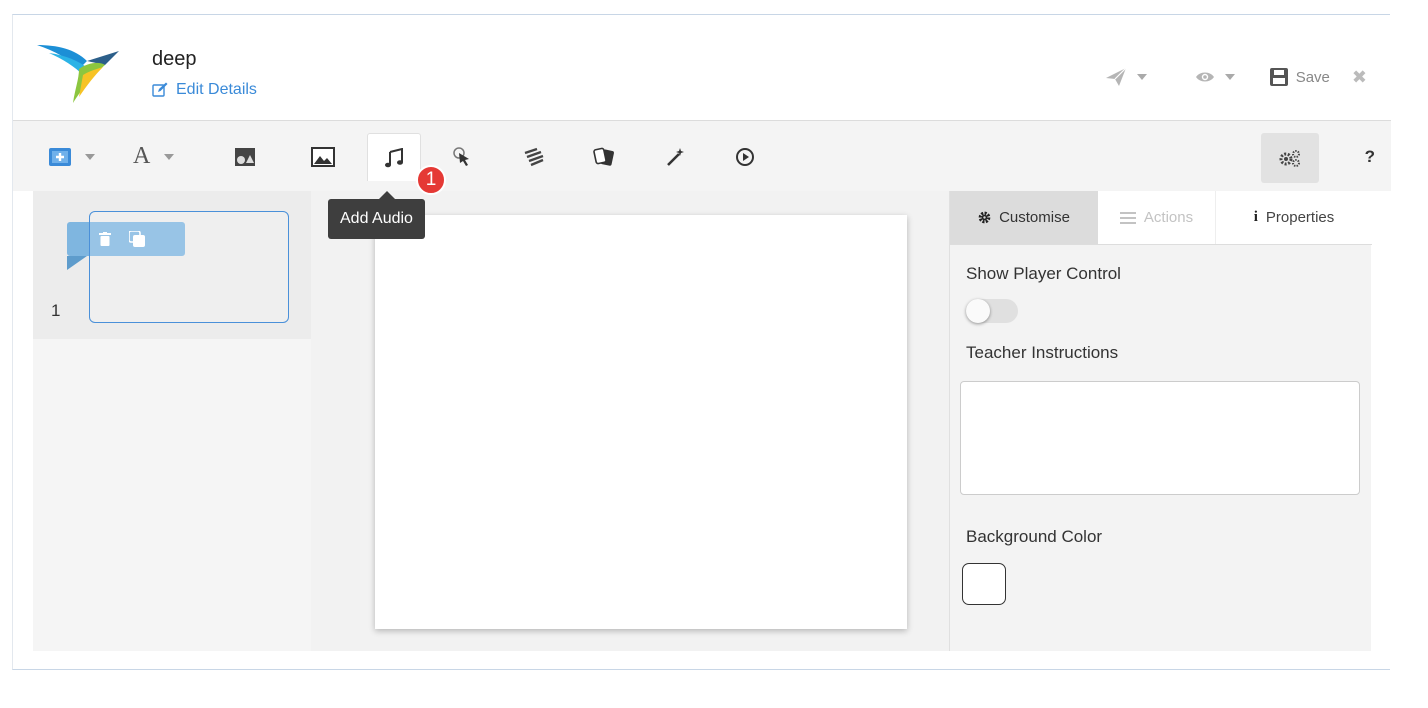 The image size is (1428, 708). What do you see at coordinates (1127, 217) in the screenshot?
I see `list-icon` at bounding box center [1127, 217].